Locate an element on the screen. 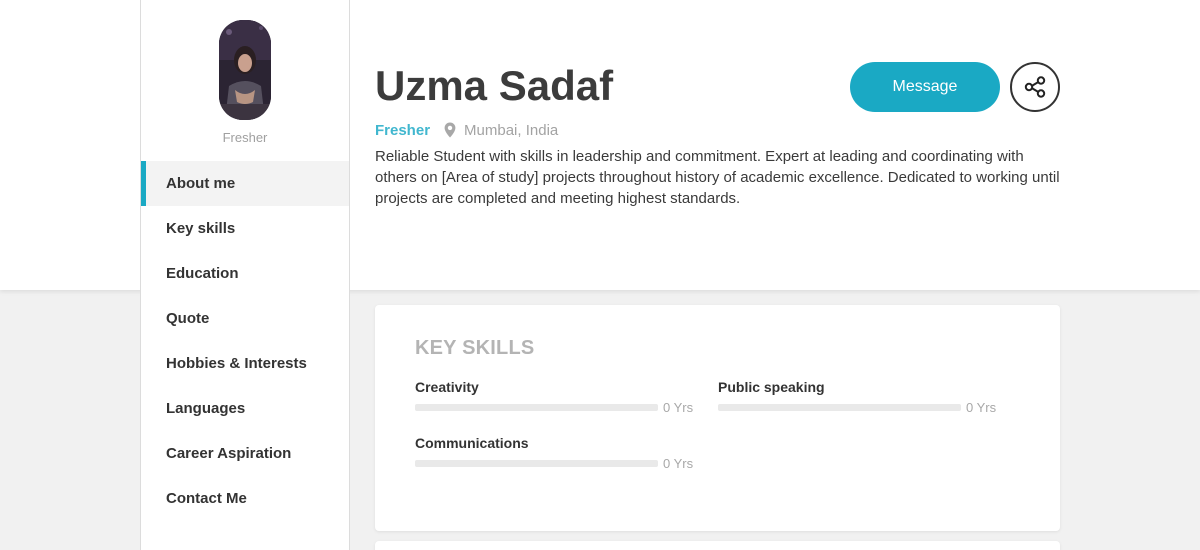 This screenshot has height=550, width=1200. nav-item-education: Education is located at coordinates (245, 273).